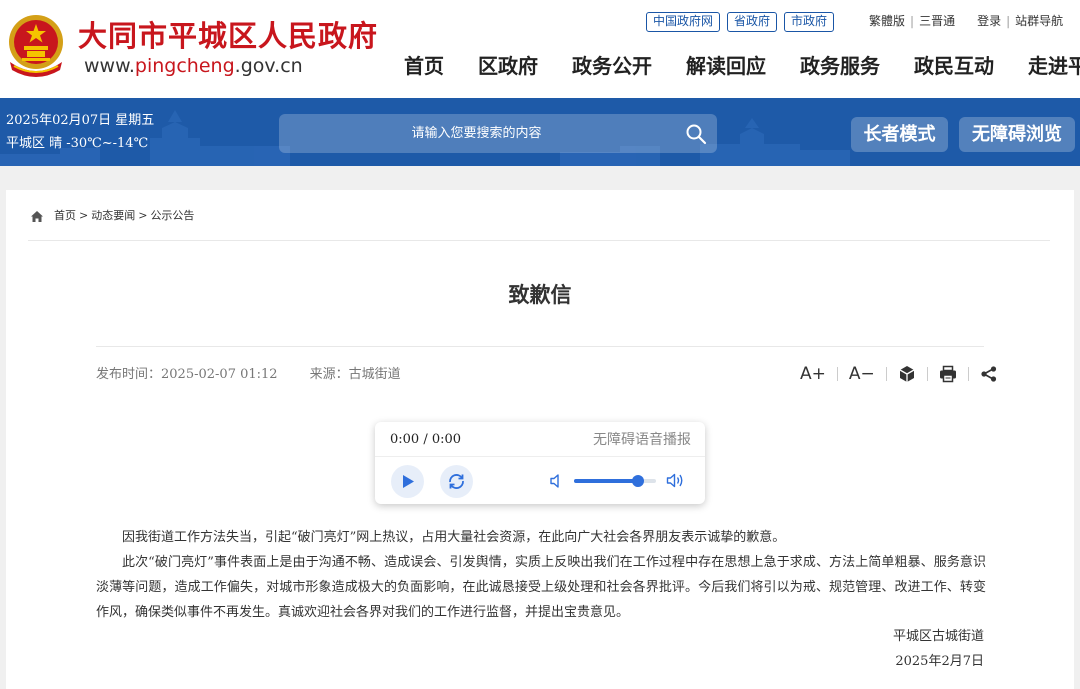 This screenshot has height=689, width=1080. Describe the element at coordinates (813, 374) in the screenshot. I see `font-increase-button: A+` at that location.